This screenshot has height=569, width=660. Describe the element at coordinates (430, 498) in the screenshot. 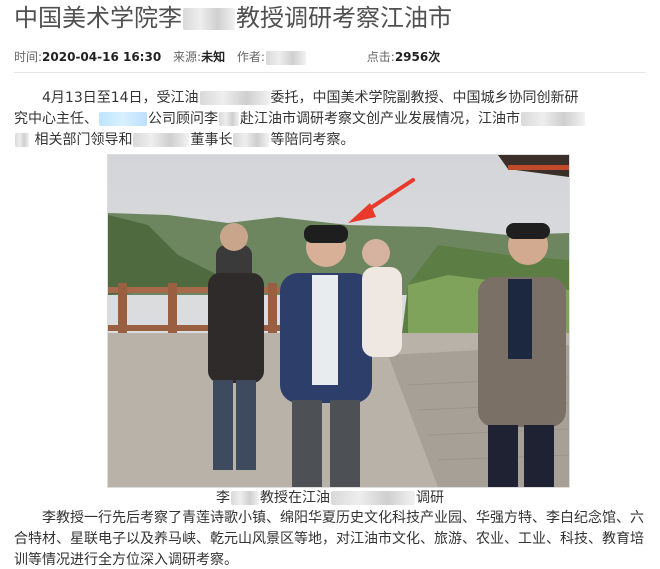

I see `caption-text: 调研` at that location.